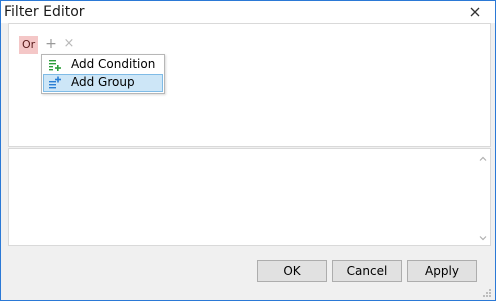 The image size is (496, 301). I want to click on close-button, so click(475, 12).